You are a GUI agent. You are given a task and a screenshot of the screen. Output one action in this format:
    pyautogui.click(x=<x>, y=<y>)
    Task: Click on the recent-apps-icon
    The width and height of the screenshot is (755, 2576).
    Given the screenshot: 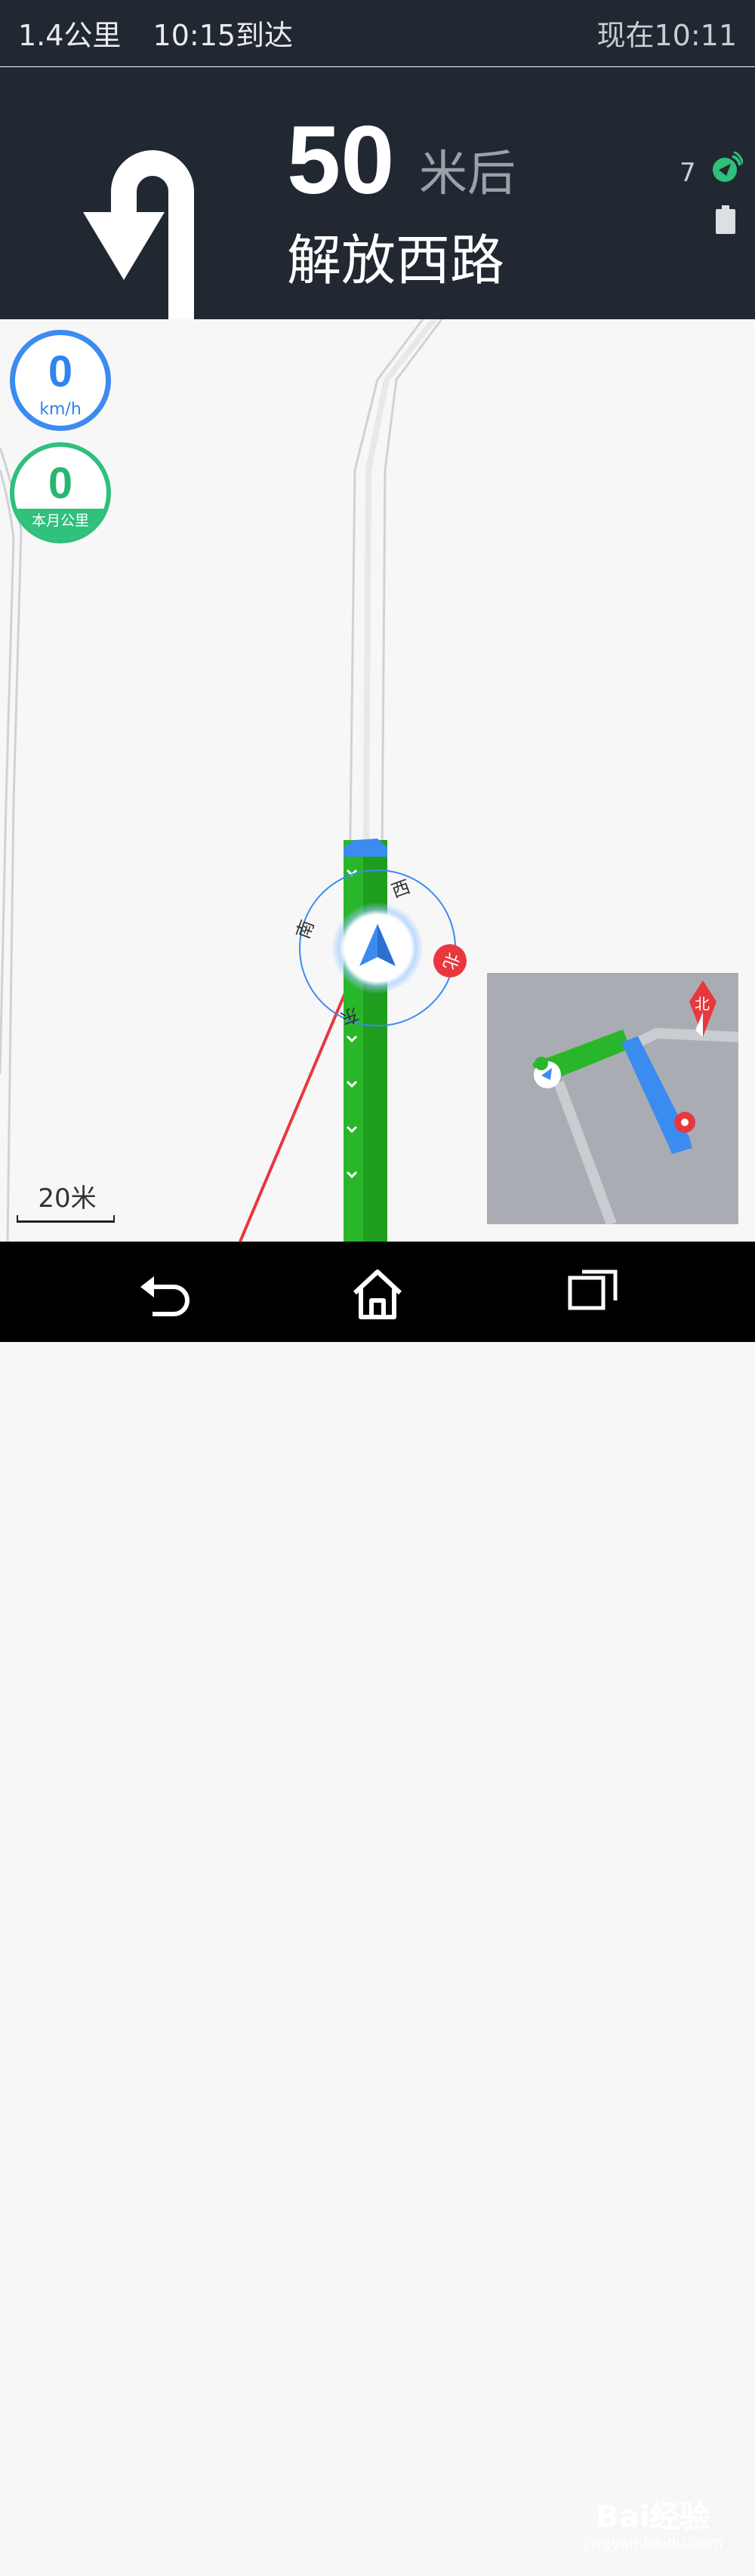 What is the action you would take?
    pyautogui.click(x=593, y=1294)
    